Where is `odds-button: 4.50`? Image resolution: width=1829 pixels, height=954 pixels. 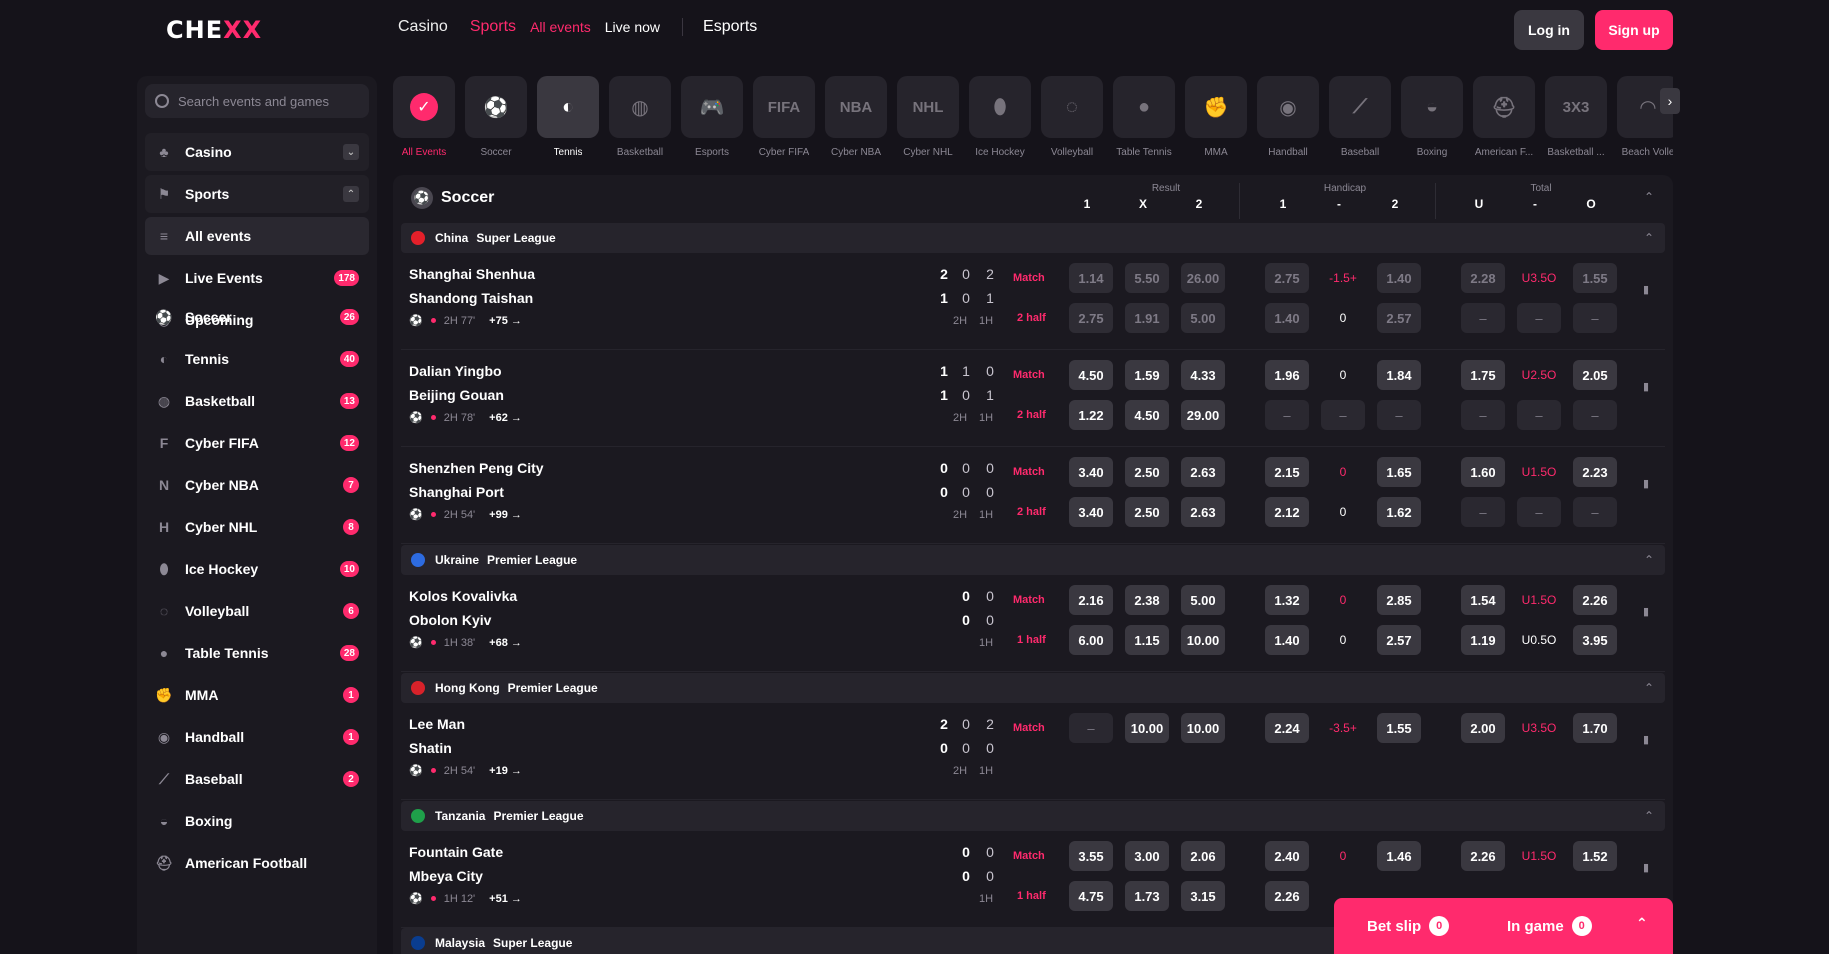 odds-button: 4.50 is located at coordinates (1091, 375).